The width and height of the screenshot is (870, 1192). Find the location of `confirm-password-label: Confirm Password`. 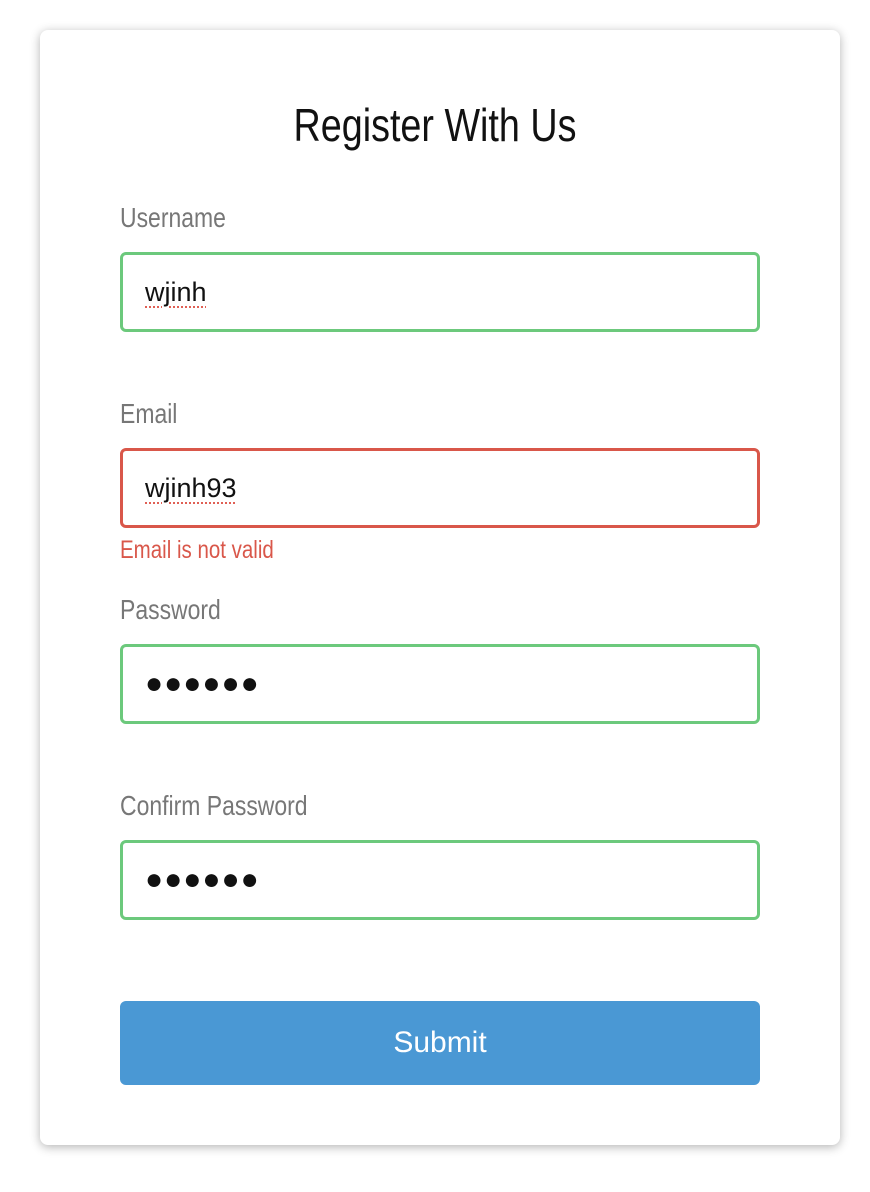

confirm-password-label: Confirm Password is located at coordinates (214, 805).